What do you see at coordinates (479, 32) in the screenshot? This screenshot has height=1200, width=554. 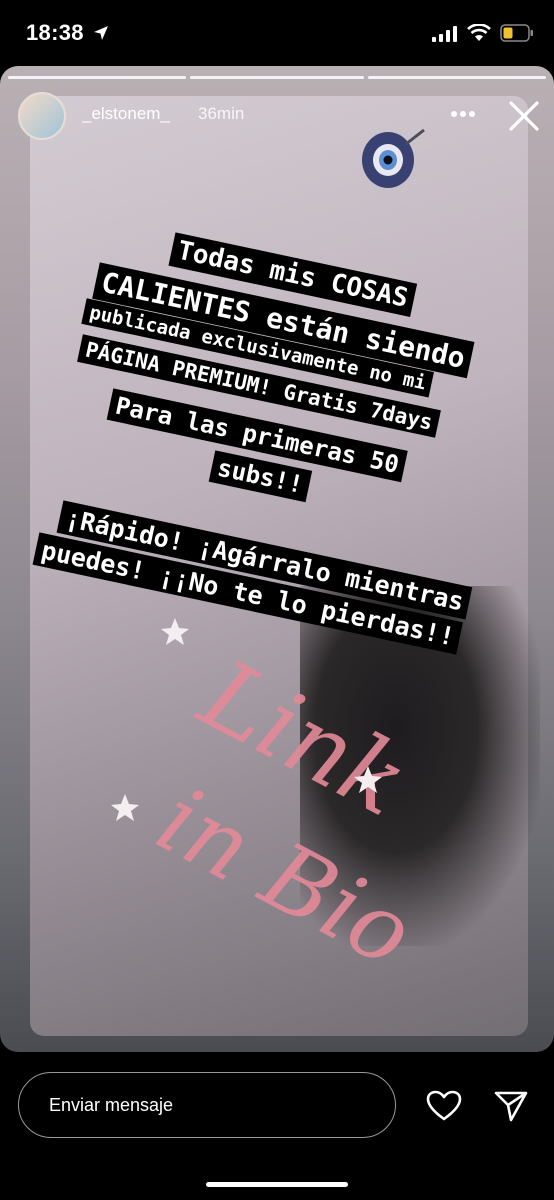 I see `wifi-icon` at bounding box center [479, 32].